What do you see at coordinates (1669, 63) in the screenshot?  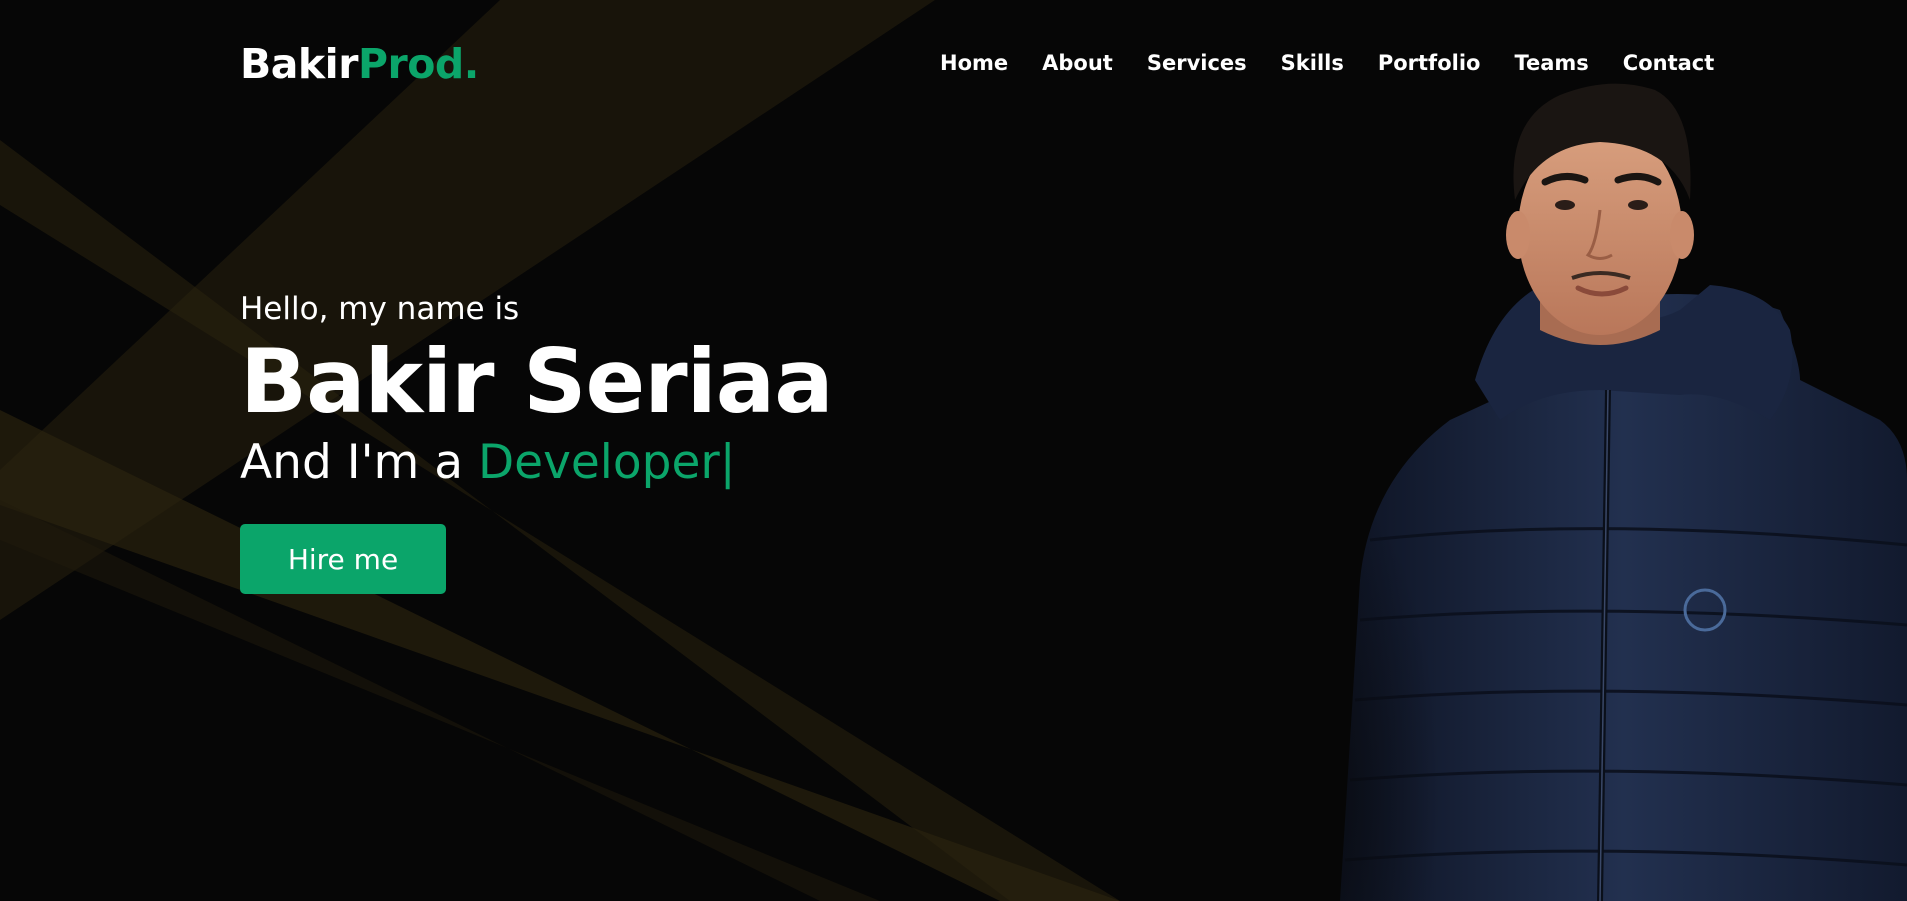 I see `nav-link-contact: Contact` at bounding box center [1669, 63].